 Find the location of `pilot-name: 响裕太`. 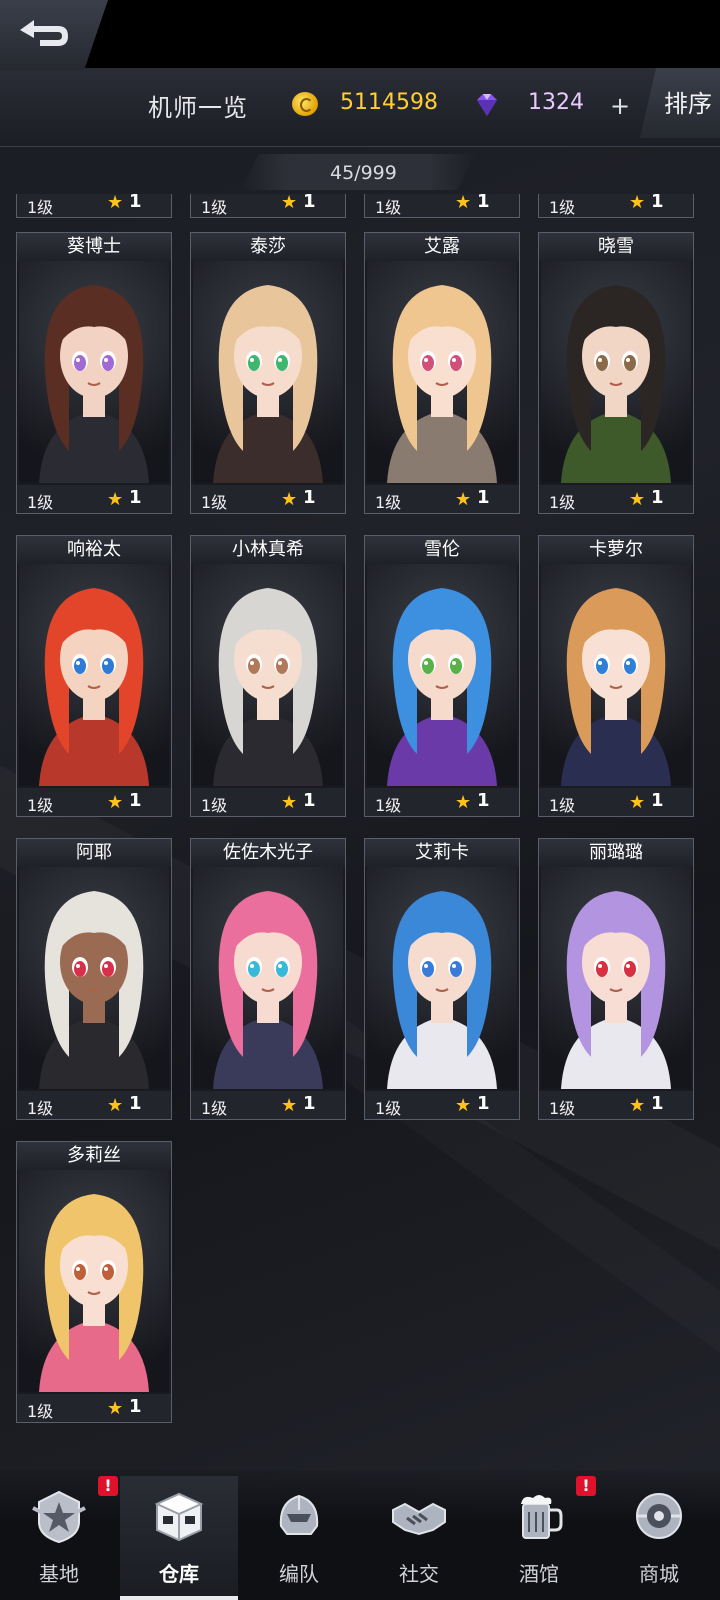

pilot-name: 响裕太 is located at coordinates (94, 550).